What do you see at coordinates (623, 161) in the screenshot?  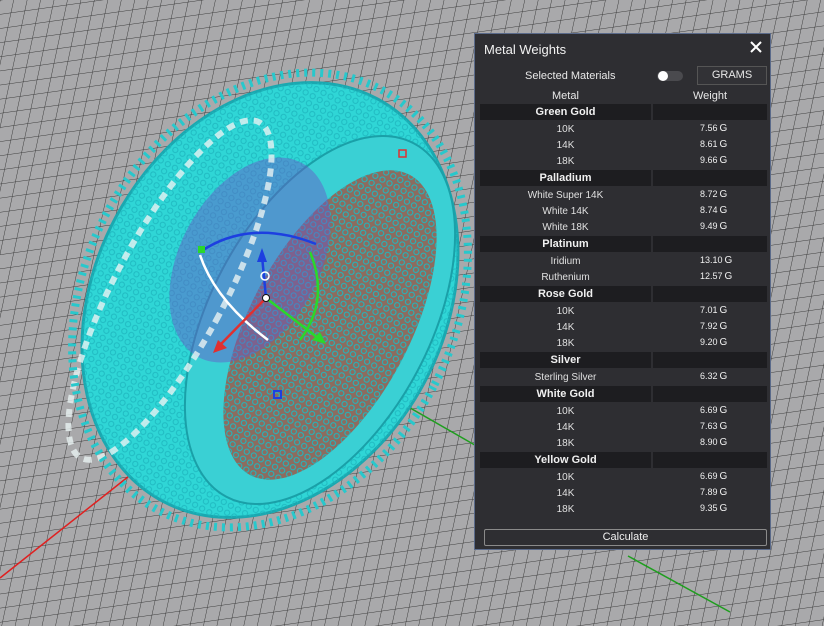 I see `table-row: 18K 9.66 G` at bounding box center [623, 161].